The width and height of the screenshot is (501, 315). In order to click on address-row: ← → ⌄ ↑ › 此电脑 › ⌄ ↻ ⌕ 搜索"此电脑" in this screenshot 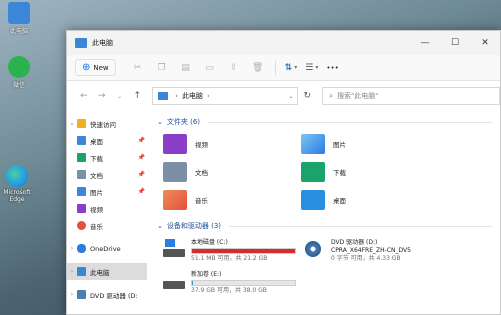, I will do `click(283, 96)`.